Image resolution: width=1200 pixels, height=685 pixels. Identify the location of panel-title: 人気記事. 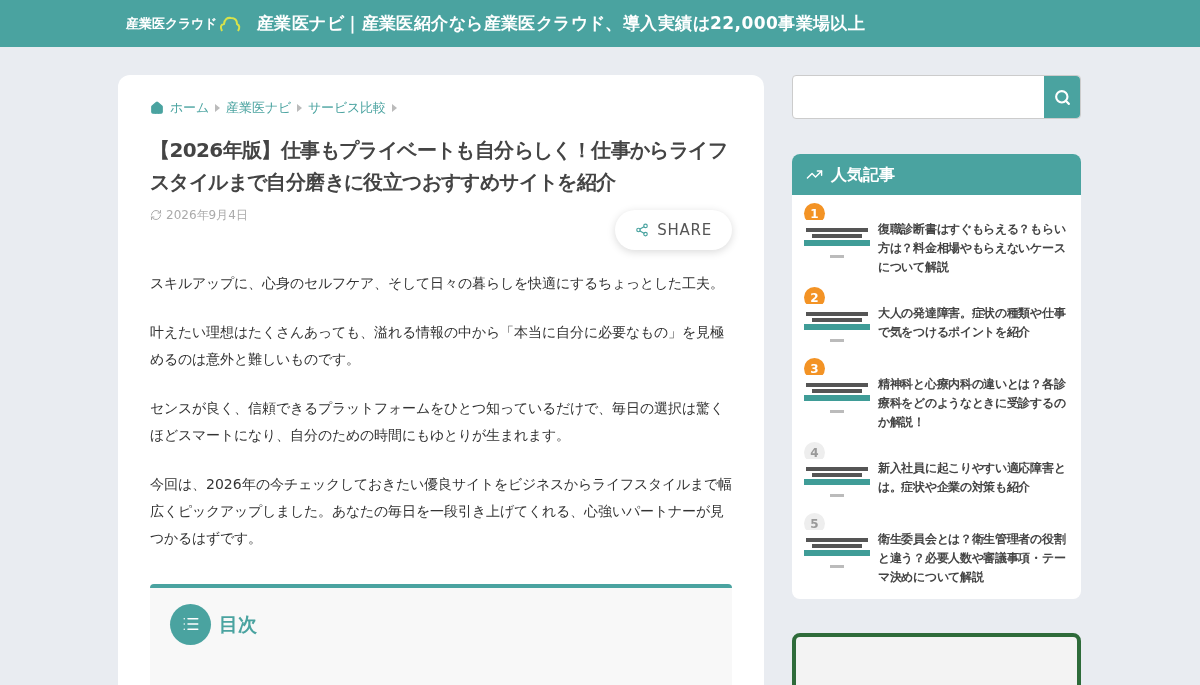
(863, 174).